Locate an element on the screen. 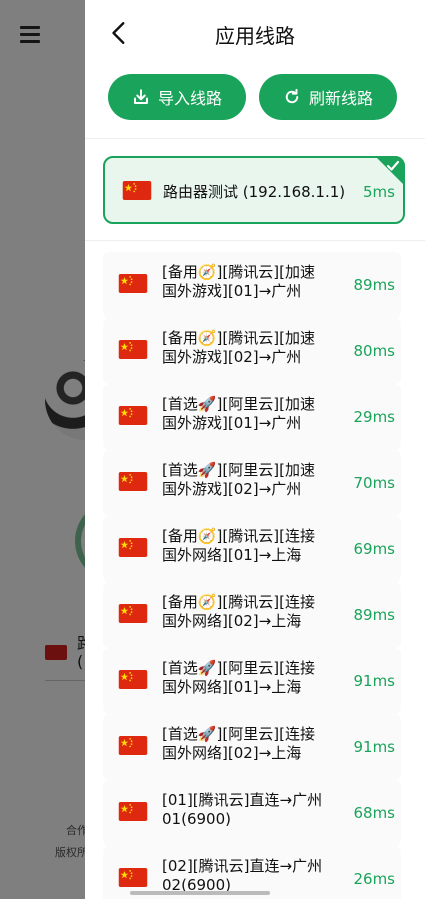 This screenshot has width=425, height=899. drawer-header: 应用线路 is located at coordinates (255, 34).